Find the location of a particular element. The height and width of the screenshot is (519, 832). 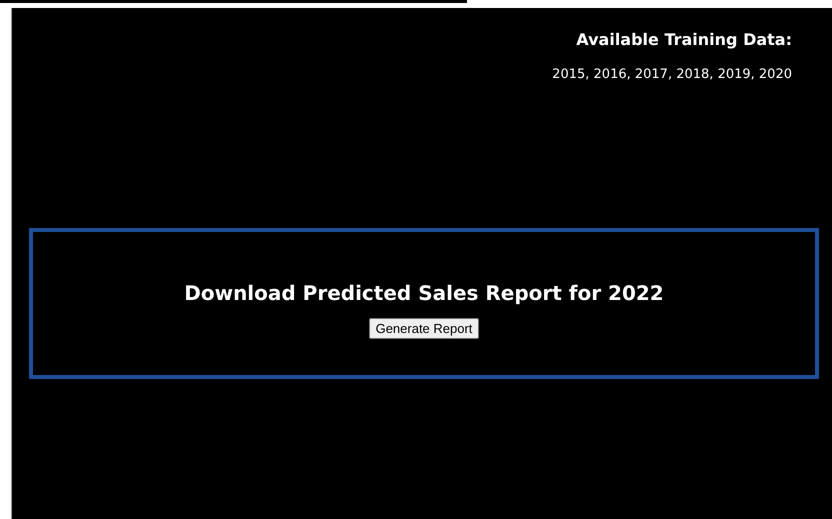

training-data-title: Available Training Data: is located at coordinates (684, 39).